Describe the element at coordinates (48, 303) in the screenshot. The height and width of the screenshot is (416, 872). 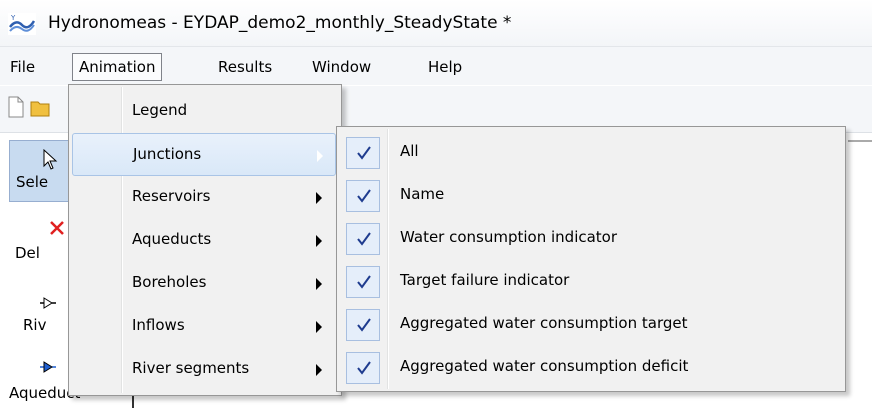
I see `river-node-icon` at that location.